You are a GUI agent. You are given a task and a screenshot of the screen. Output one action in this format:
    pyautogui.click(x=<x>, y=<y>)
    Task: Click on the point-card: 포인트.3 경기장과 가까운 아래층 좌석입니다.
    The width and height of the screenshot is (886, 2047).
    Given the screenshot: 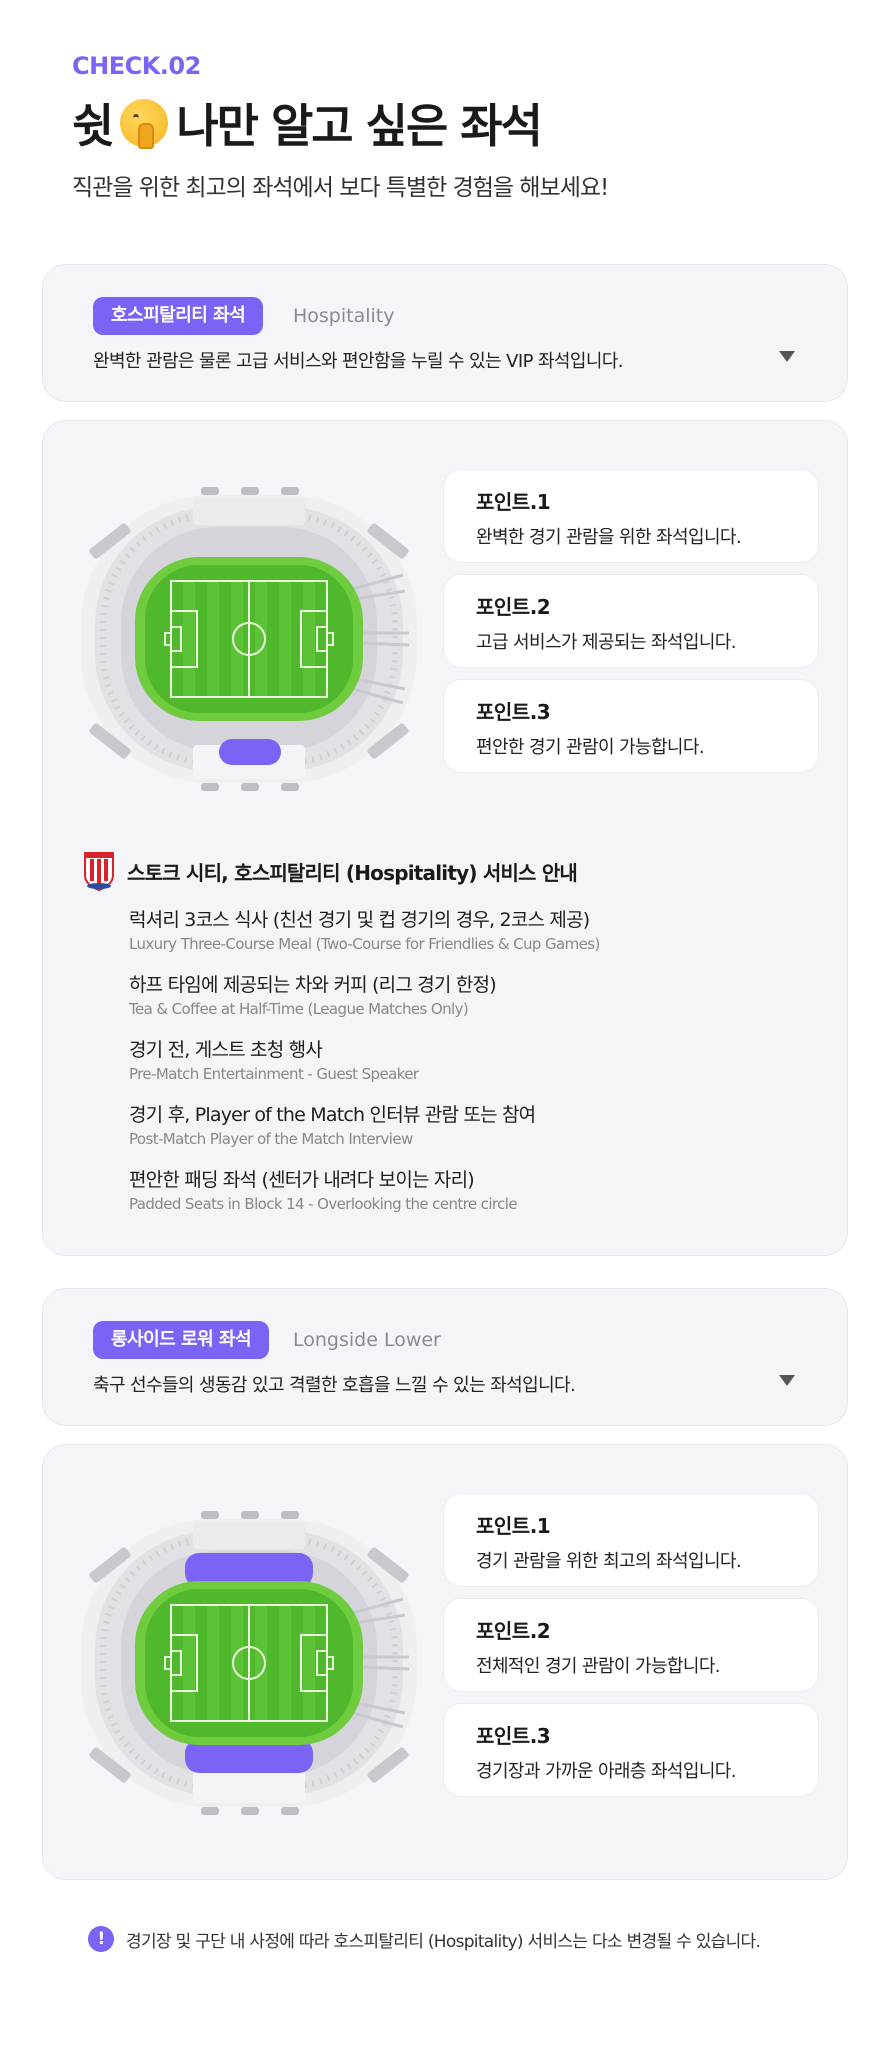 What is the action you would take?
    pyautogui.click(x=631, y=1750)
    